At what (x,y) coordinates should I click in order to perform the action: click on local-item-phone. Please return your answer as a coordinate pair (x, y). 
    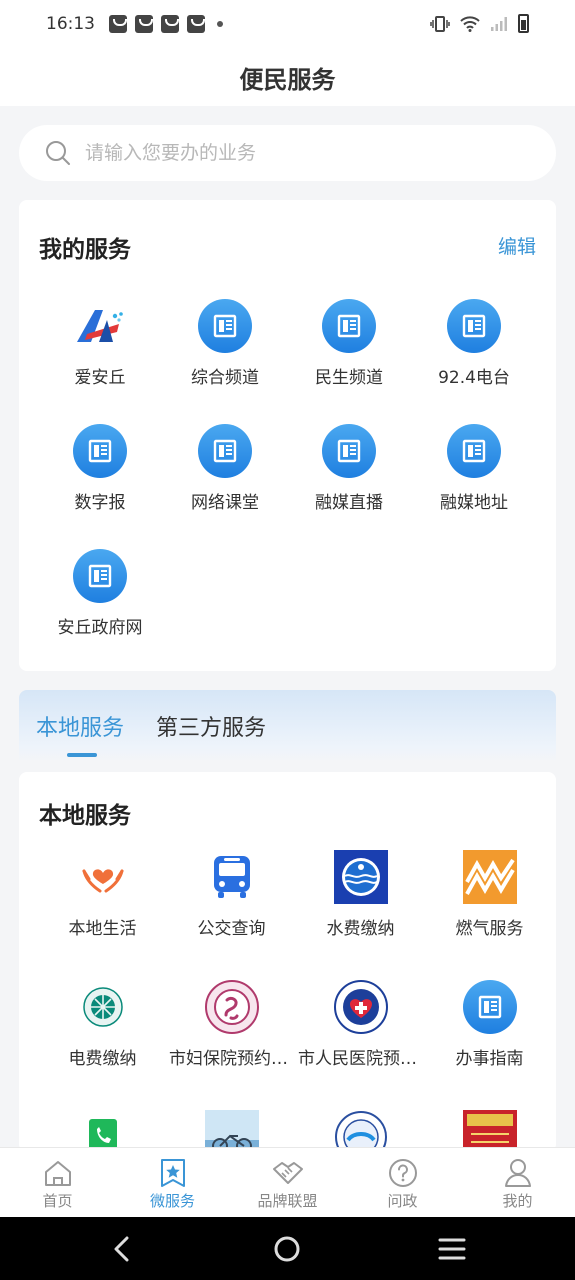
    Looking at the image, I should click on (102, 1131).